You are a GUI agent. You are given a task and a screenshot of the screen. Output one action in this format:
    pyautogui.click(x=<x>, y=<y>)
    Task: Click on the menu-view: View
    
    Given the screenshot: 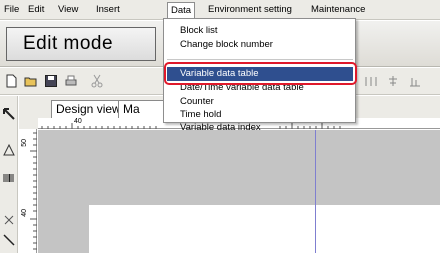 What is the action you would take?
    pyautogui.click(x=68, y=9)
    